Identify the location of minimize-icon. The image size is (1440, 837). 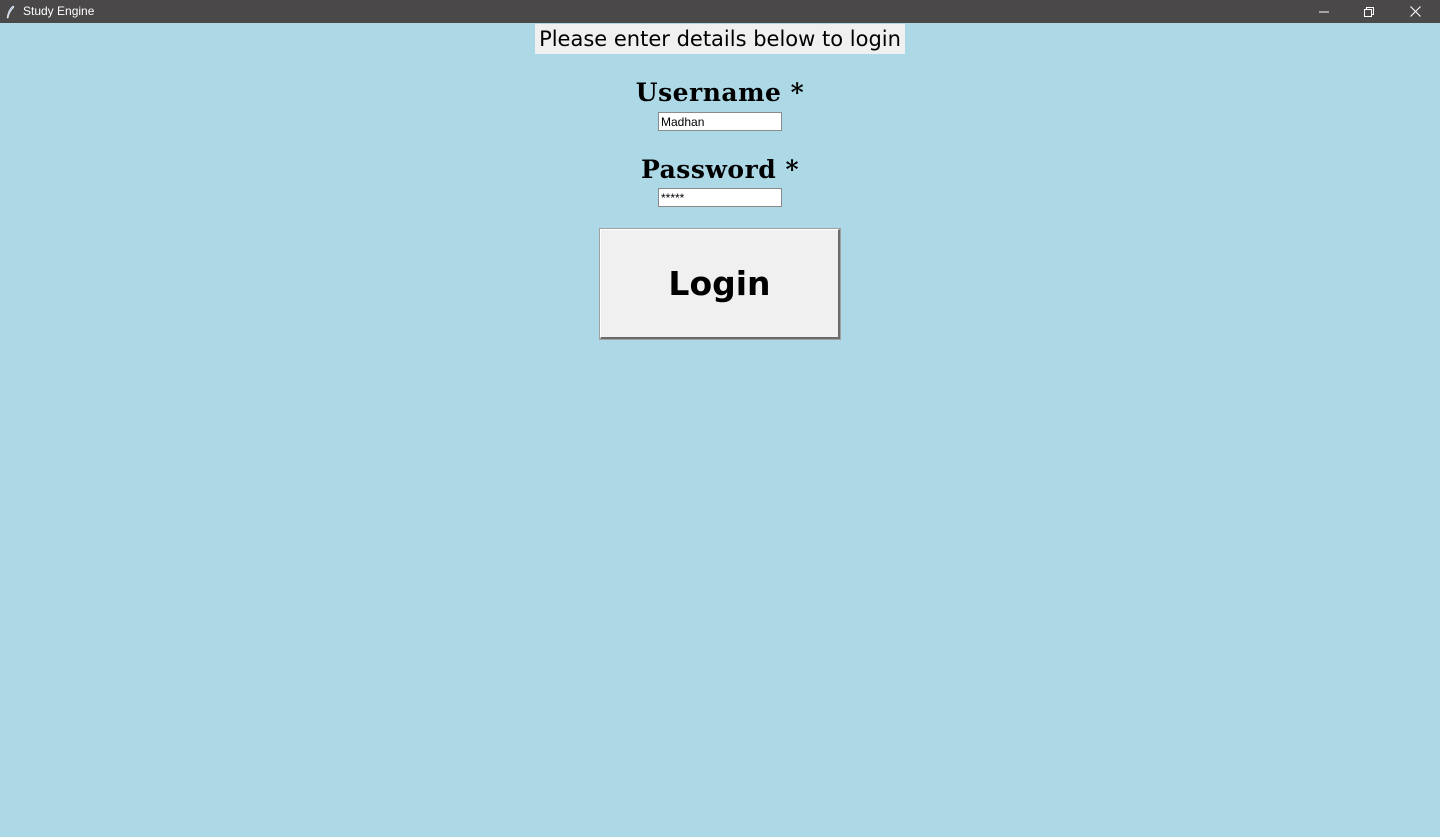
(1324, 11).